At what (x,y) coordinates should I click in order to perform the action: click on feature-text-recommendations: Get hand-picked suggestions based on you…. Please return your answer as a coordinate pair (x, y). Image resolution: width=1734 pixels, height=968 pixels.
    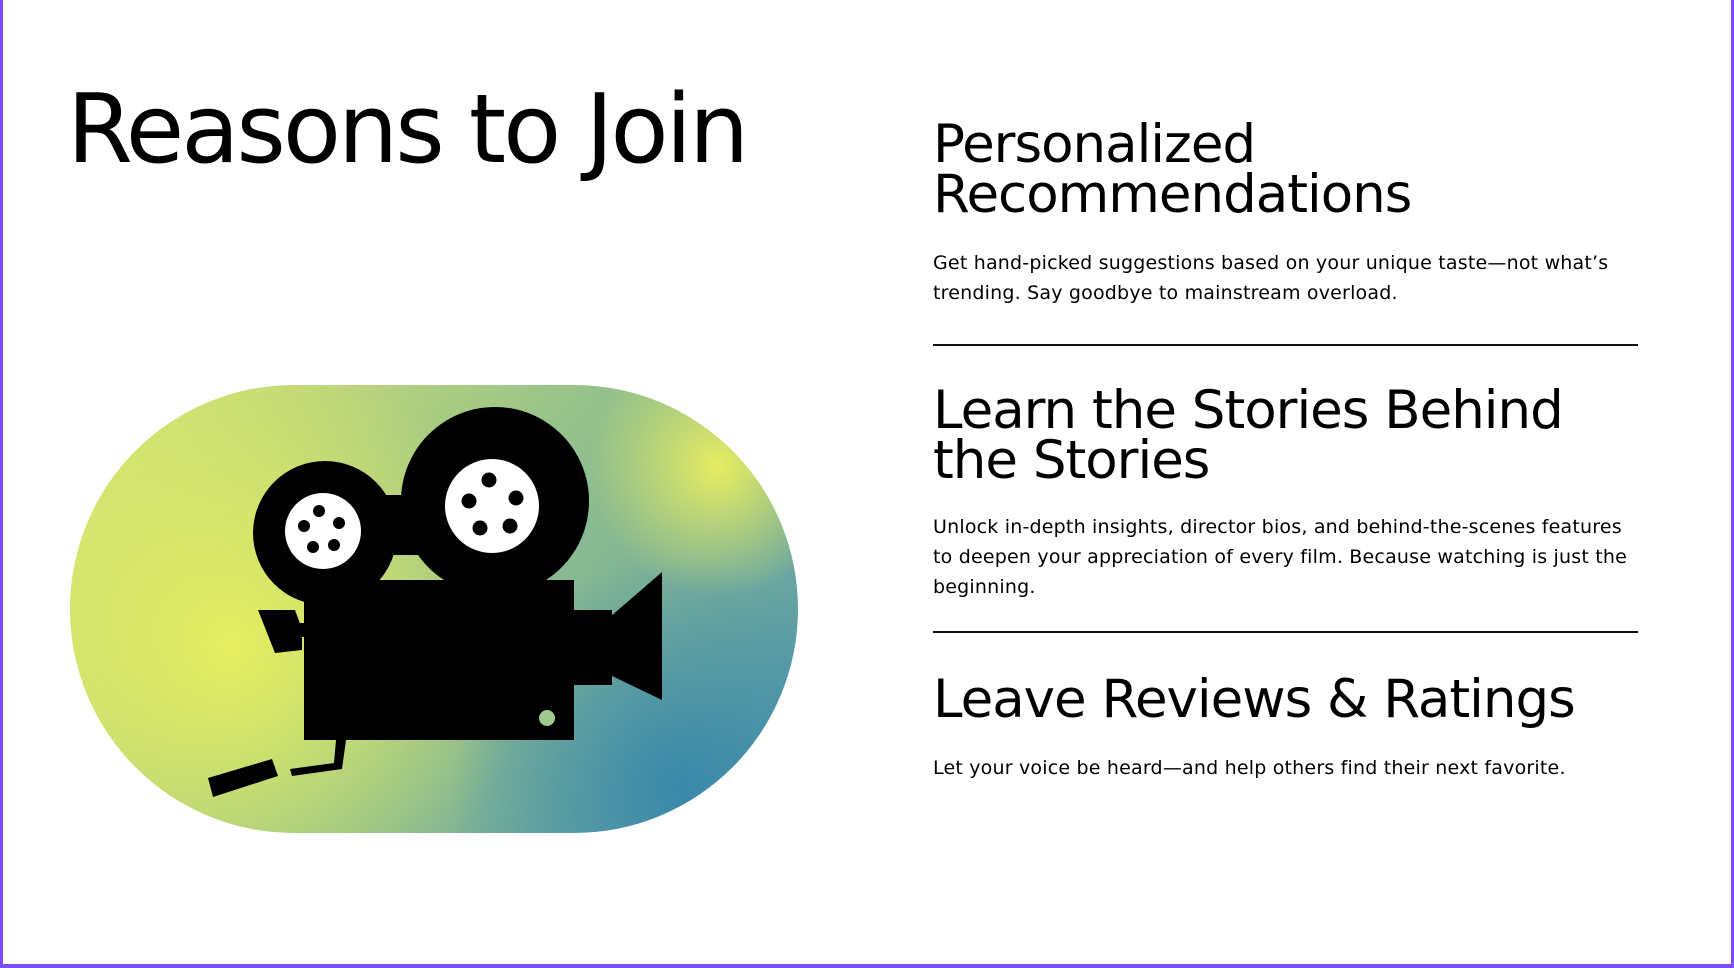
    Looking at the image, I should click on (1271, 278).